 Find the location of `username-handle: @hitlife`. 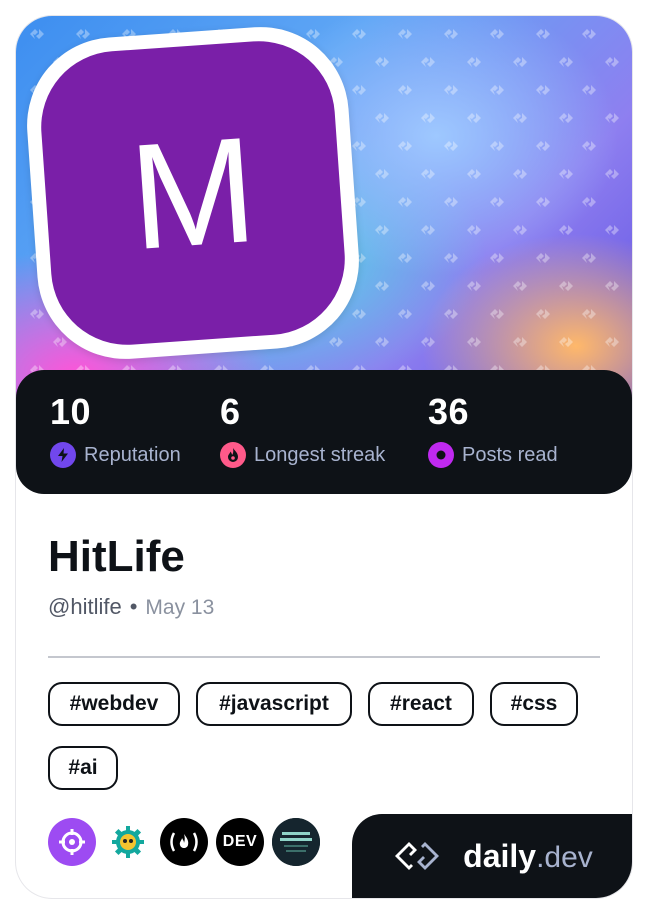

username-handle: @hitlife is located at coordinates (85, 607).